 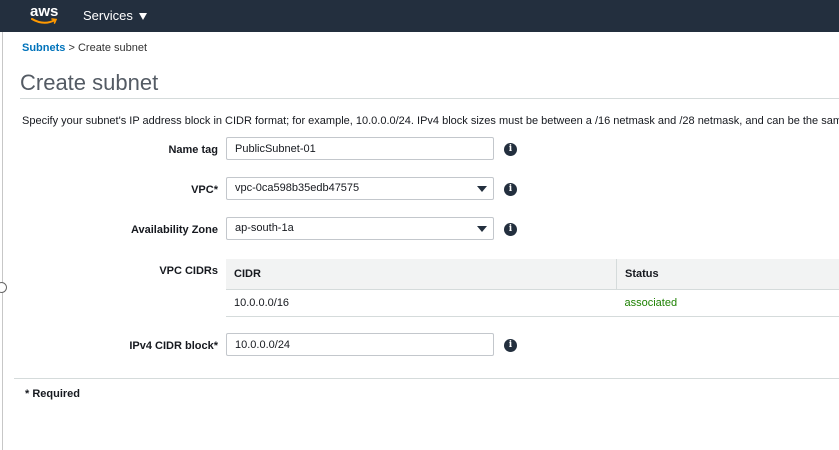 I want to click on ipv4-cidr-input, so click(x=360, y=344).